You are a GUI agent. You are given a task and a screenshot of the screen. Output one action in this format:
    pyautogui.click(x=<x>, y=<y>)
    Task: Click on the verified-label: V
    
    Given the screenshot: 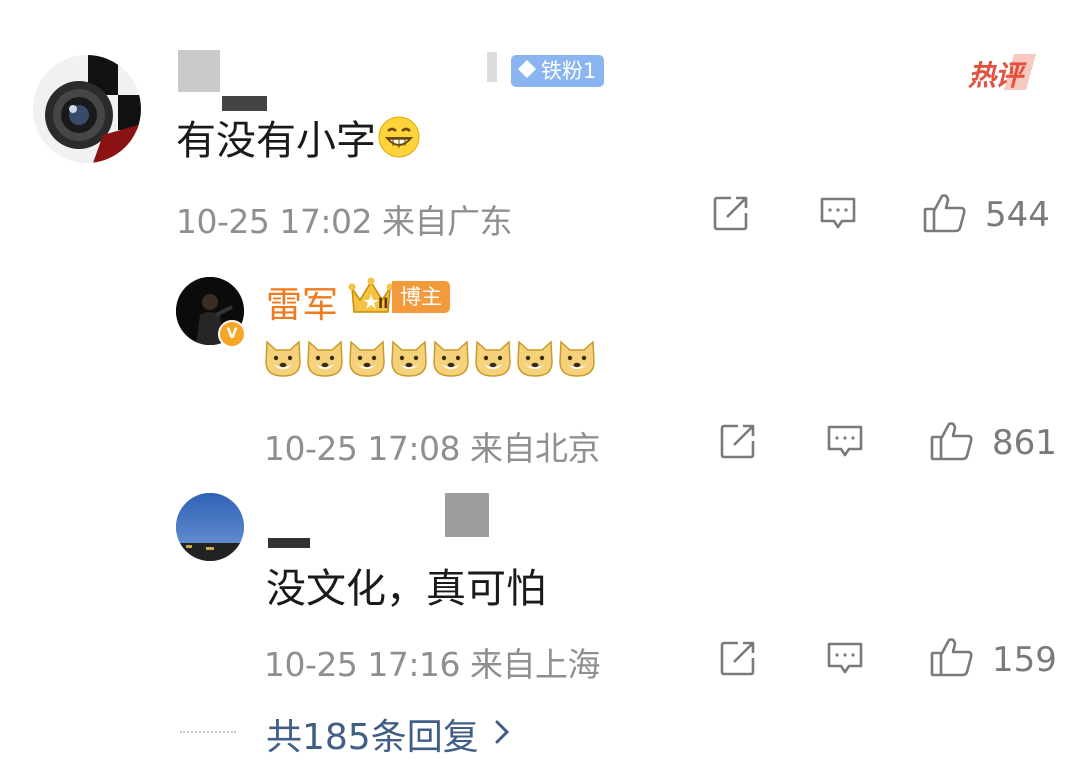 What is the action you would take?
    pyautogui.click(x=232, y=334)
    